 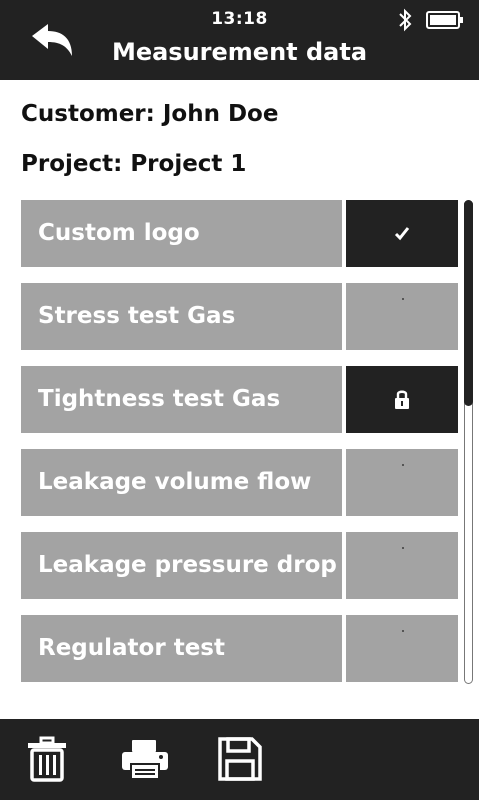 I want to click on top-bar: 13:18 Measurement data, so click(x=239, y=40).